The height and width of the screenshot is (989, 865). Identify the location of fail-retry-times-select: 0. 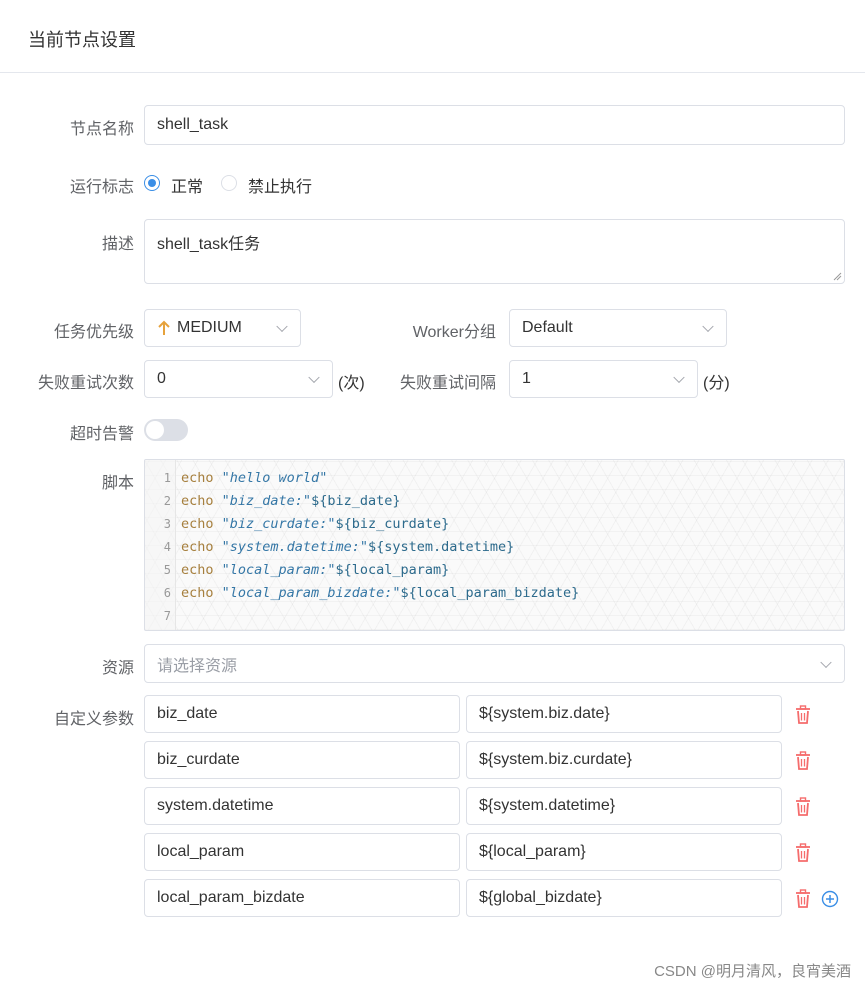
(238, 379).